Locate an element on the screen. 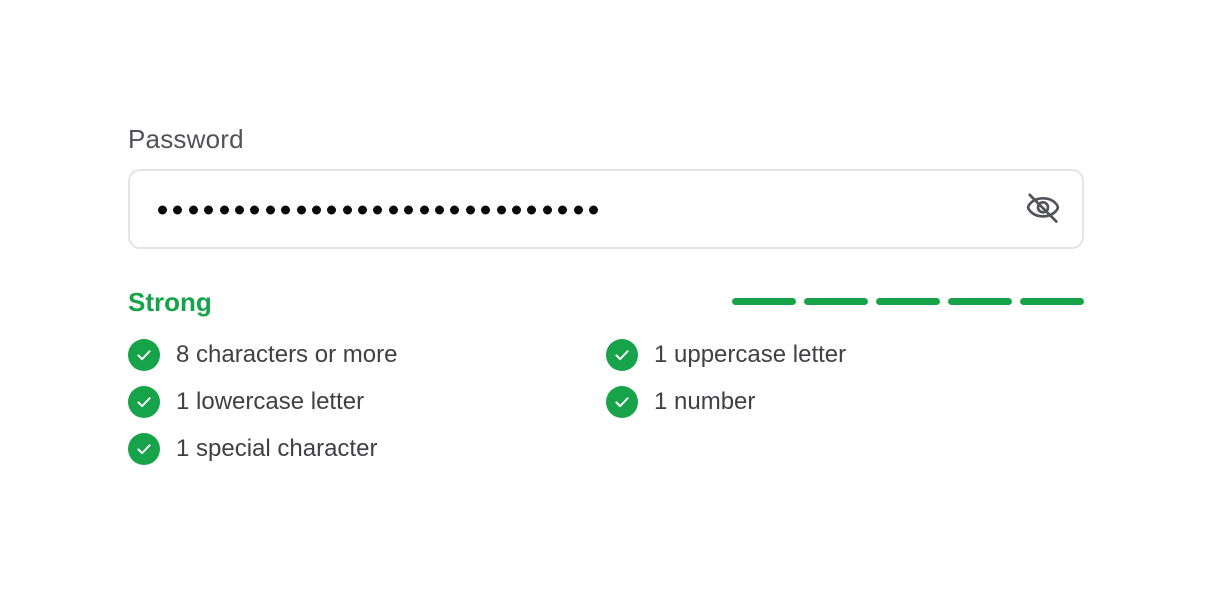  eye-off-icon is located at coordinates (1043, 208).